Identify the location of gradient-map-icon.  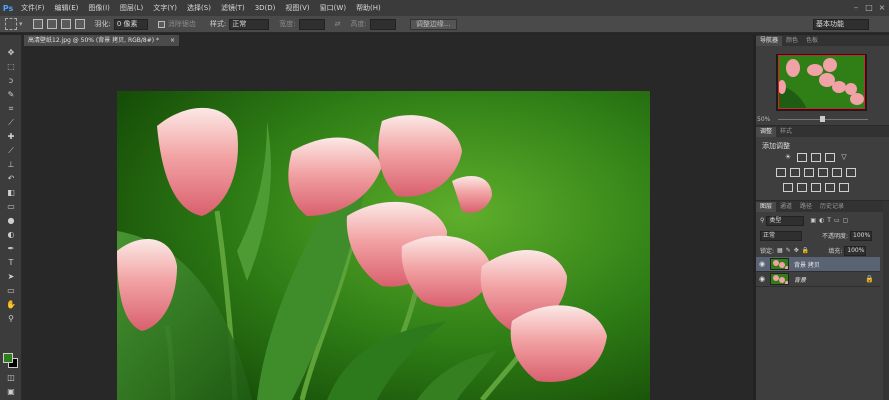
(830, 187).